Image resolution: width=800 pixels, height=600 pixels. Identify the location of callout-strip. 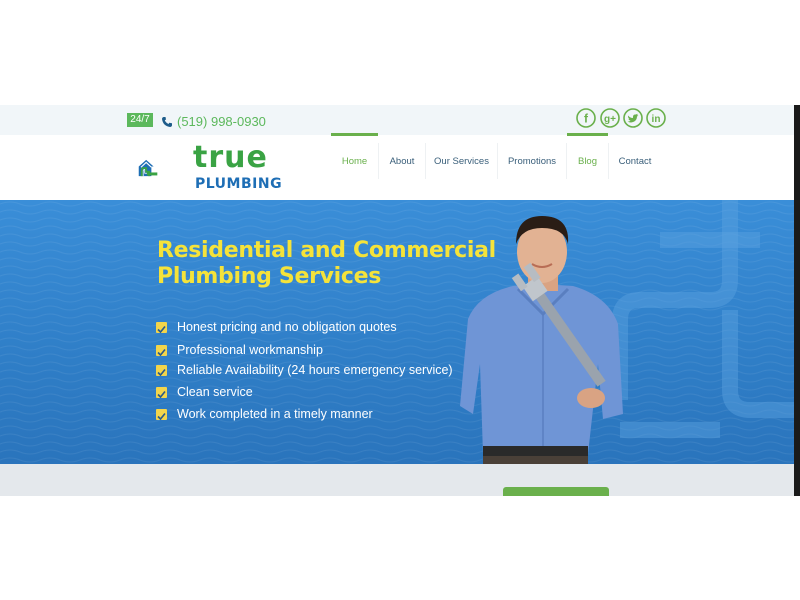
(397, 480).